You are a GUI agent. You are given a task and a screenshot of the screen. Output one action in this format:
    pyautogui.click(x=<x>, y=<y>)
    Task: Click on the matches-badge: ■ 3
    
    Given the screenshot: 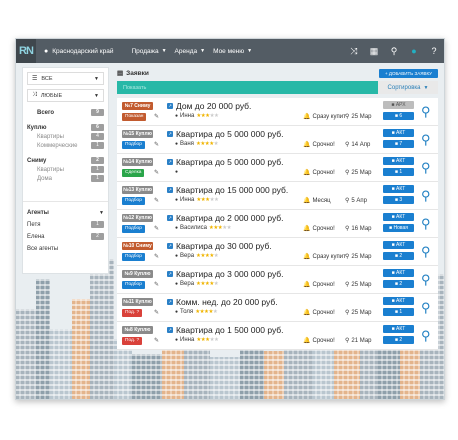 What is the action you would take?
    pyautogui.click(x=398, y=200)
    